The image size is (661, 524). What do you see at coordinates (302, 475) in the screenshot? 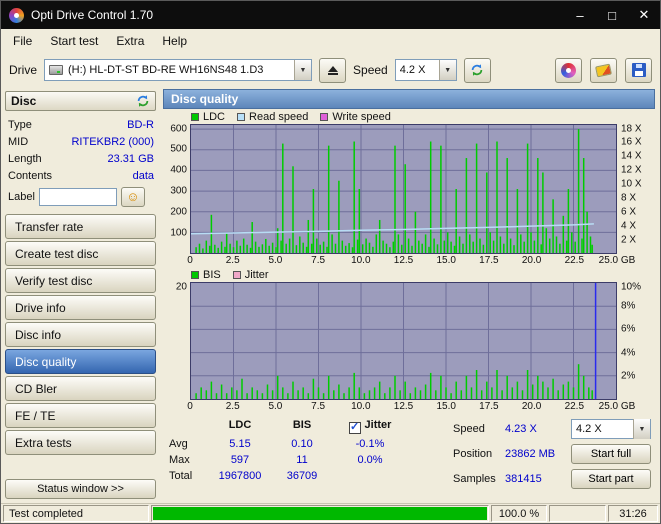
I see `total-bis: 36709` at bounding box center [302, 475].